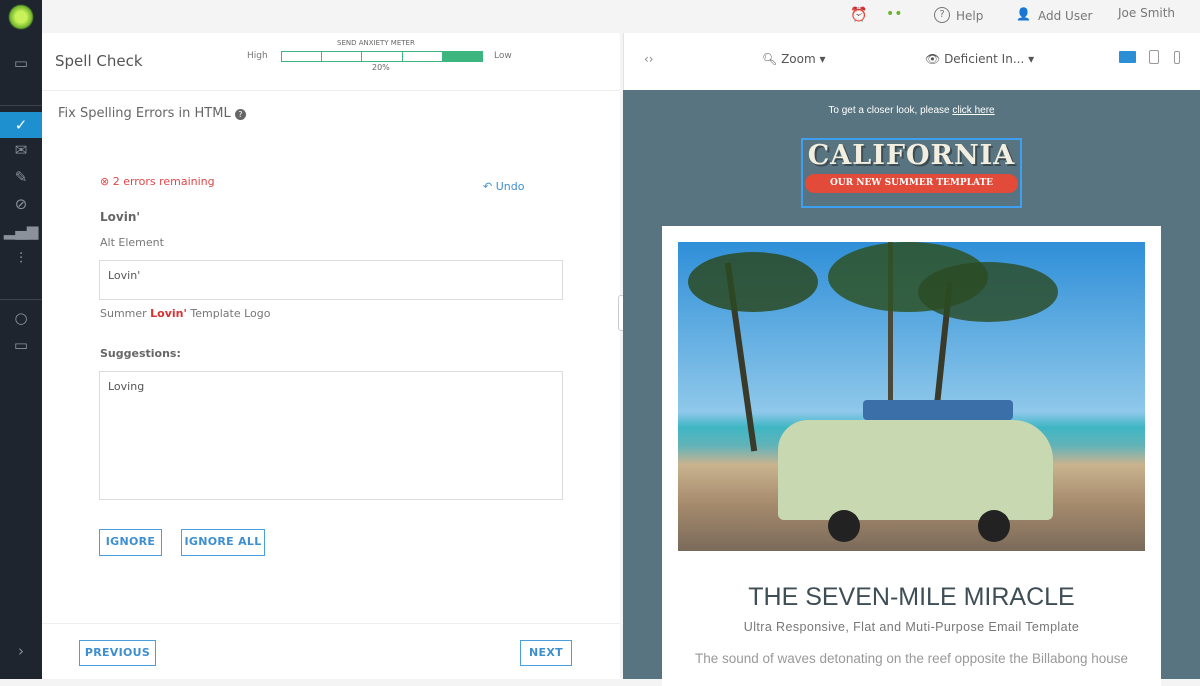 Image resolution: width=1200 pixels, height=686 pixels. Describe the element at coordinates (120, 217) in the screenshot. I see `misspelled-word: Lovin'` at that location.